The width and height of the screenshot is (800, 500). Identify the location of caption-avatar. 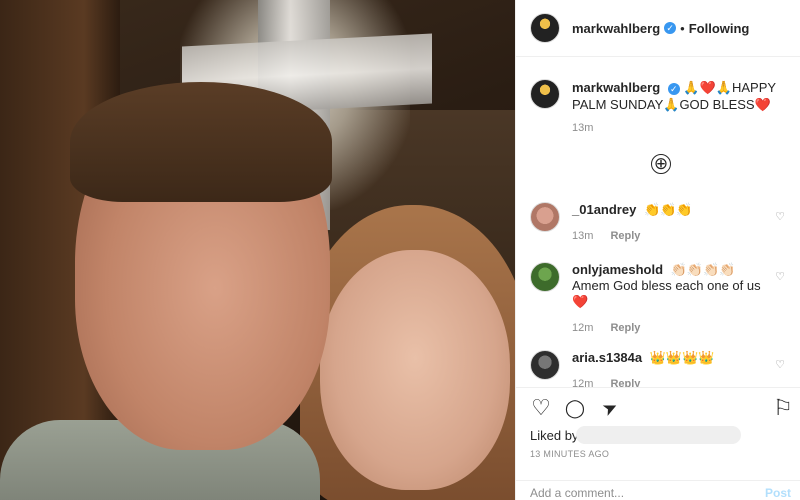
(545, 94).